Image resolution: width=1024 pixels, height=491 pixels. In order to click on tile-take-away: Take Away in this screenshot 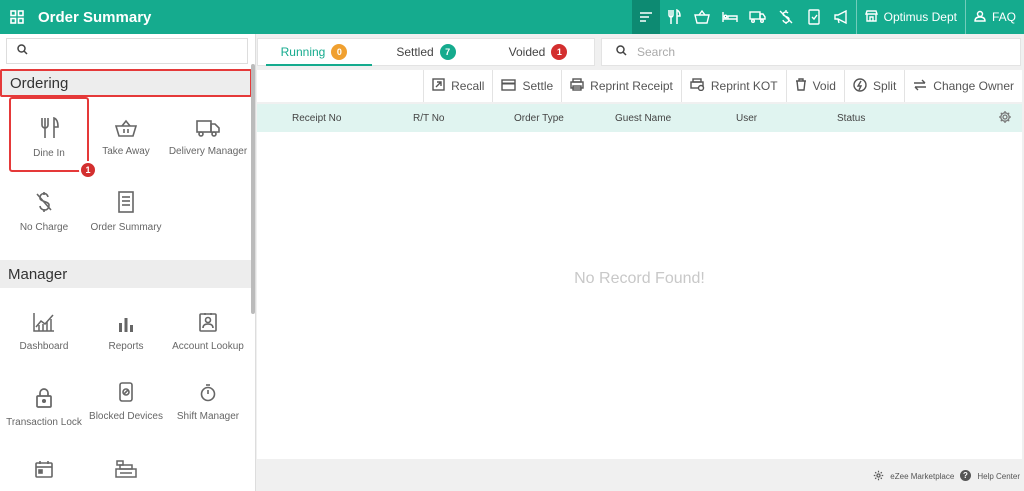, I will do `click(126, 134)`.